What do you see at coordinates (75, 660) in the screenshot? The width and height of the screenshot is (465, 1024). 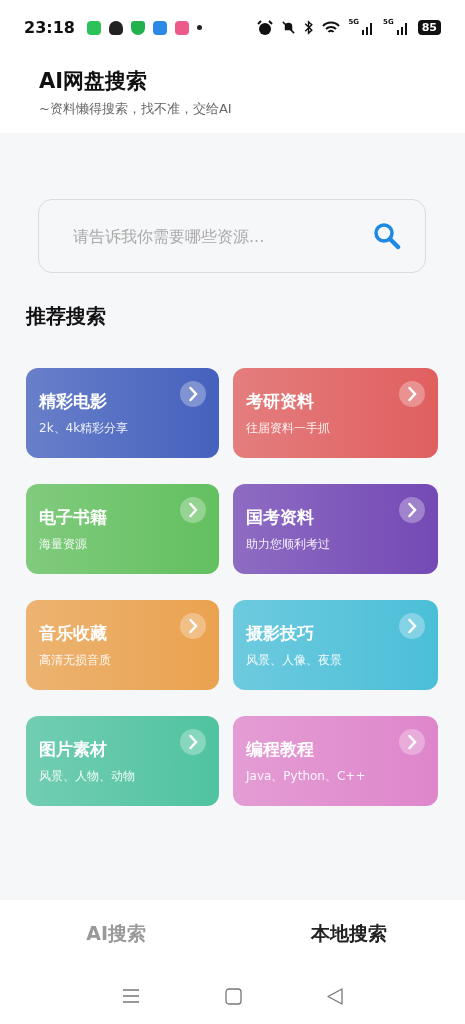 I see `card-subtitle: 高清无损音质` at bounding box center [75, 660].